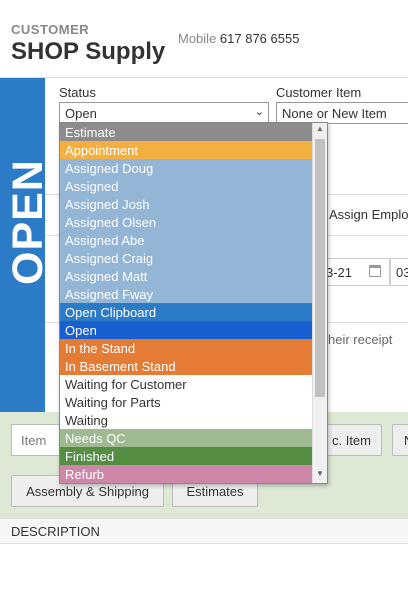 The width and height of the screenshot is (408, 609). What do you see at coordinates (186, 150) in the screenshot?
I see `status-option: Appointment` at bounding box center [186, 150].